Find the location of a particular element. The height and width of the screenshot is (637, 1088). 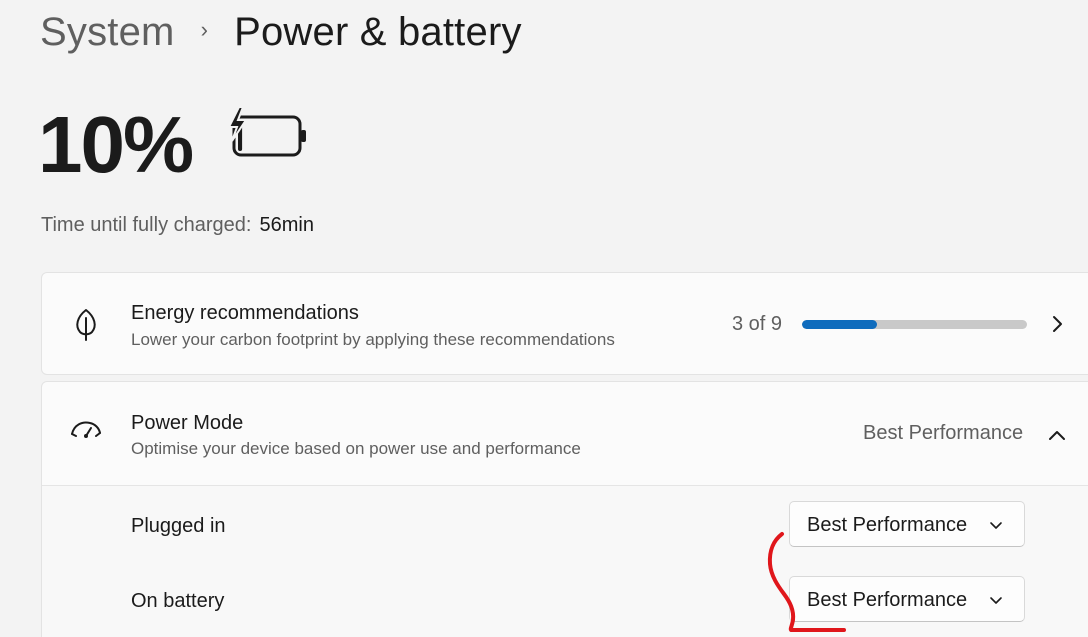

plugged-in-selected-value: Best Performance is located at coordinates (887, 525).